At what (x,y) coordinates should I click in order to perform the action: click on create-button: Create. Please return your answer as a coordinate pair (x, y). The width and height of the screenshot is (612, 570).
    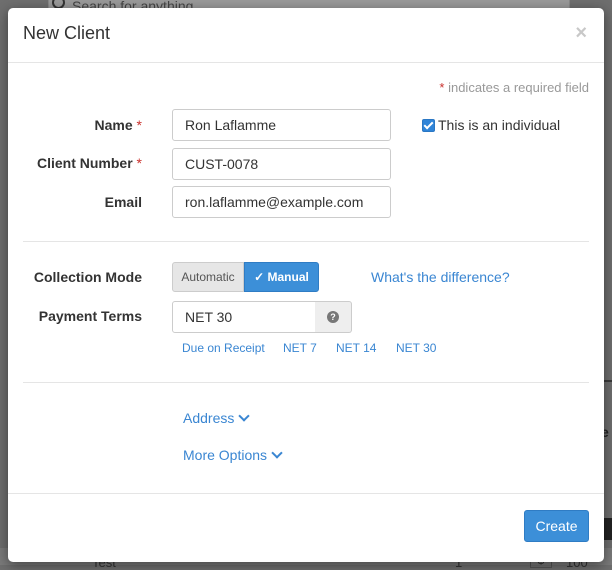
    Looking at the image, I should click on (556, 526).